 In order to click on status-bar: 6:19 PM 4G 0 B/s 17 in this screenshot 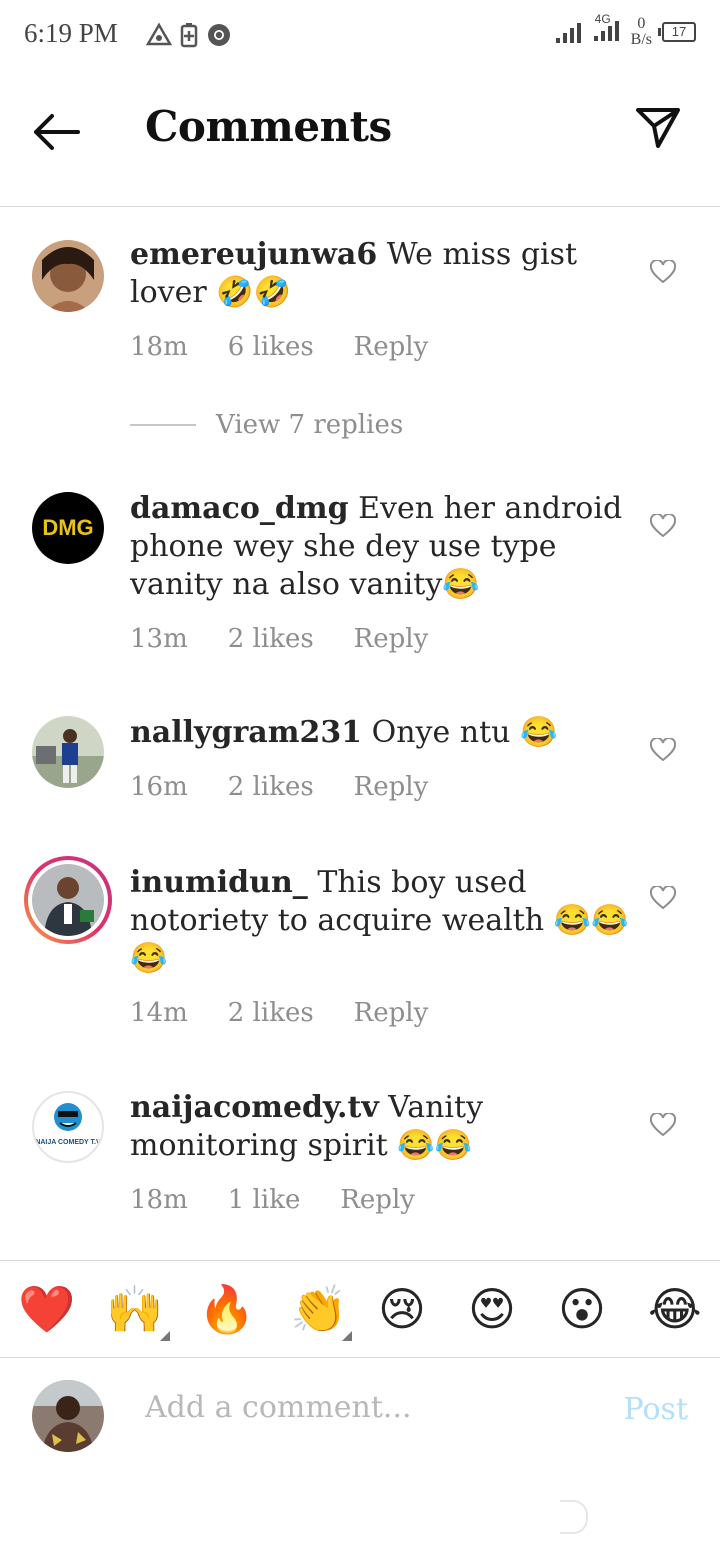, I will do `click(360, 36)`.